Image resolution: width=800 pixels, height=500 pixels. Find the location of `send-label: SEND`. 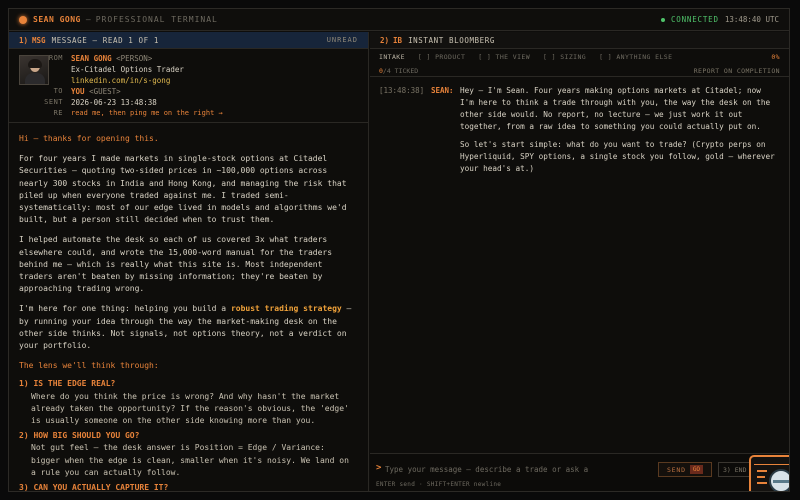

send-label: SEND is located at coordinates (676, 469).